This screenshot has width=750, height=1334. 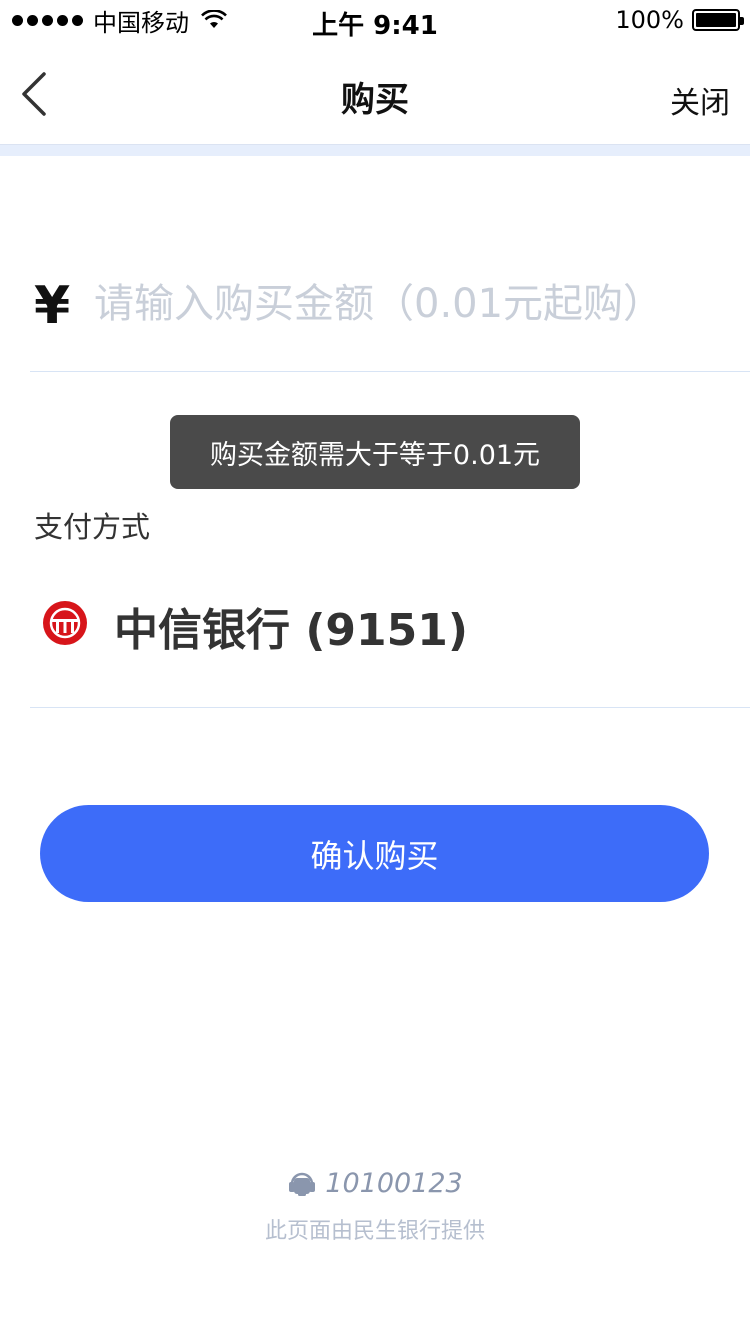 I want to click on amount-input, so click(x=414, y=304).